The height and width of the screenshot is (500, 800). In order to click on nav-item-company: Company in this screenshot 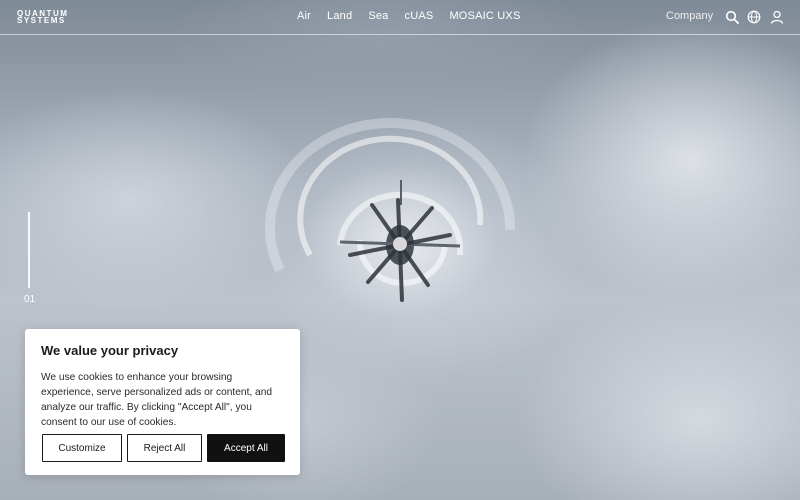, I will do `click(689, 16)`.